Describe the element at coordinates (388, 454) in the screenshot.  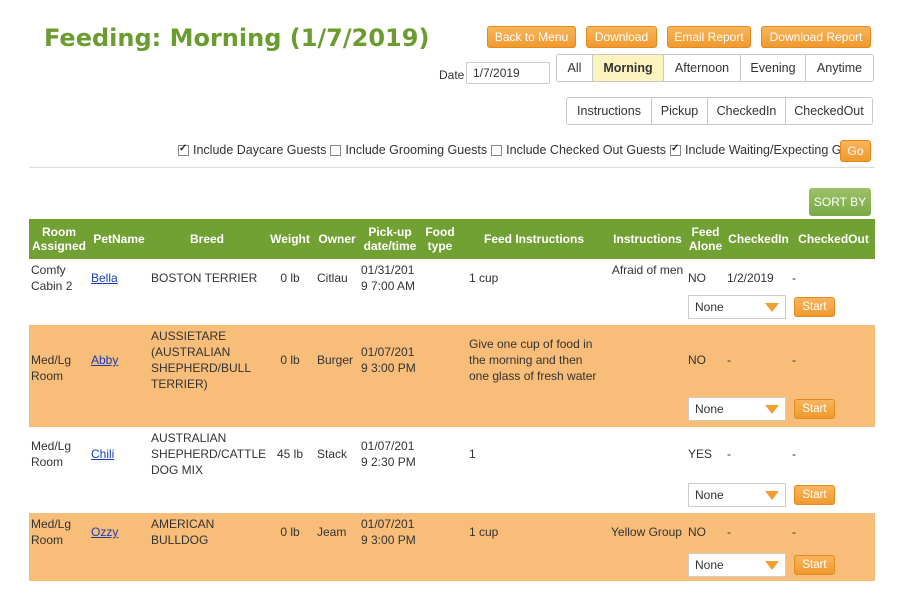
I see `pickup-cell: 01/07/2019 2:30 PM` at that location.